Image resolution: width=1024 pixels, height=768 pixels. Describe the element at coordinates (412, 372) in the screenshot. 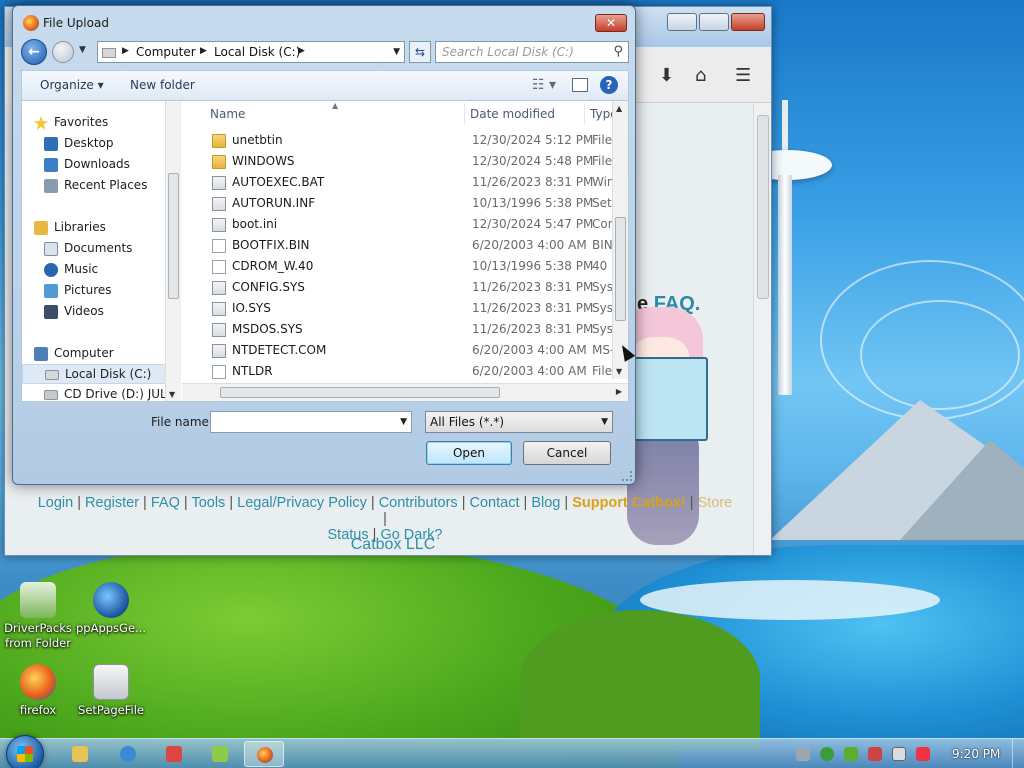

I see `file-row: NTLDR 6/20/2003 4:00 AM File` at that location.